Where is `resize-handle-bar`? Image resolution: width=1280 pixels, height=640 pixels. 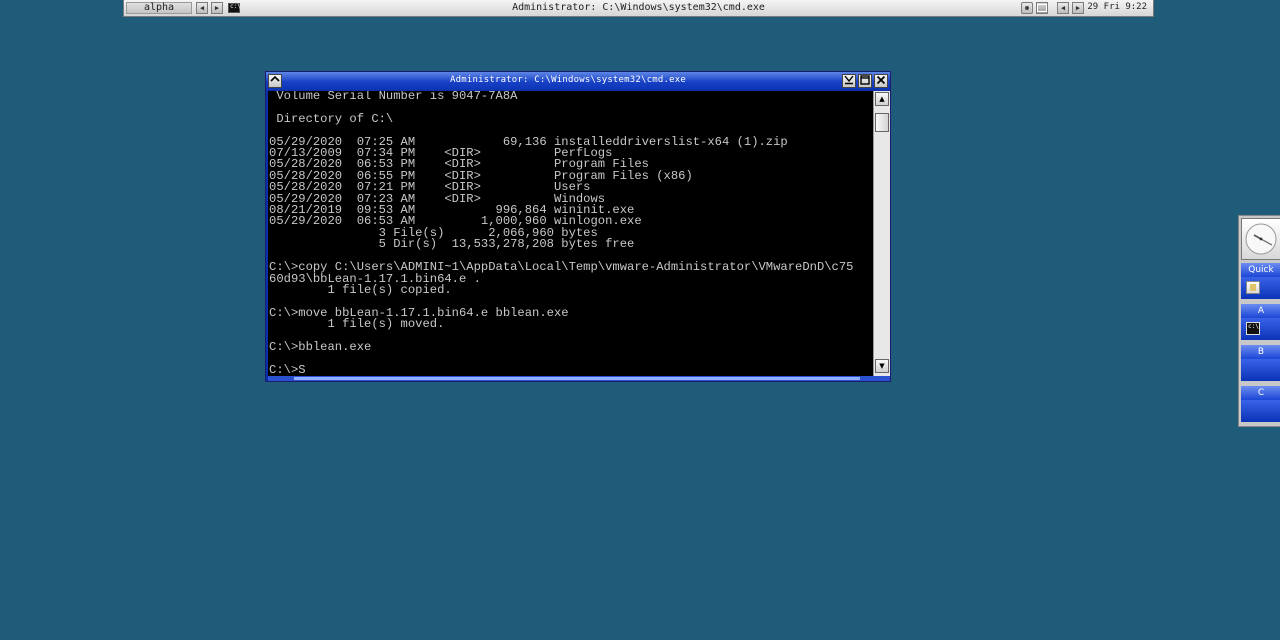 resize-handle-bar is located at coordinates (579, 378).